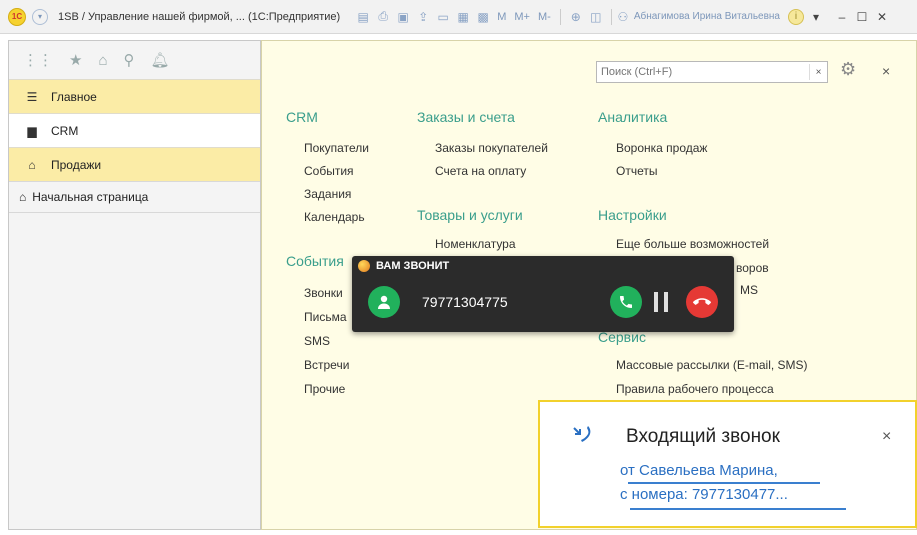  Describe the element at coordinates (703, 72) in the screenshot. I see `search-input` at that location.